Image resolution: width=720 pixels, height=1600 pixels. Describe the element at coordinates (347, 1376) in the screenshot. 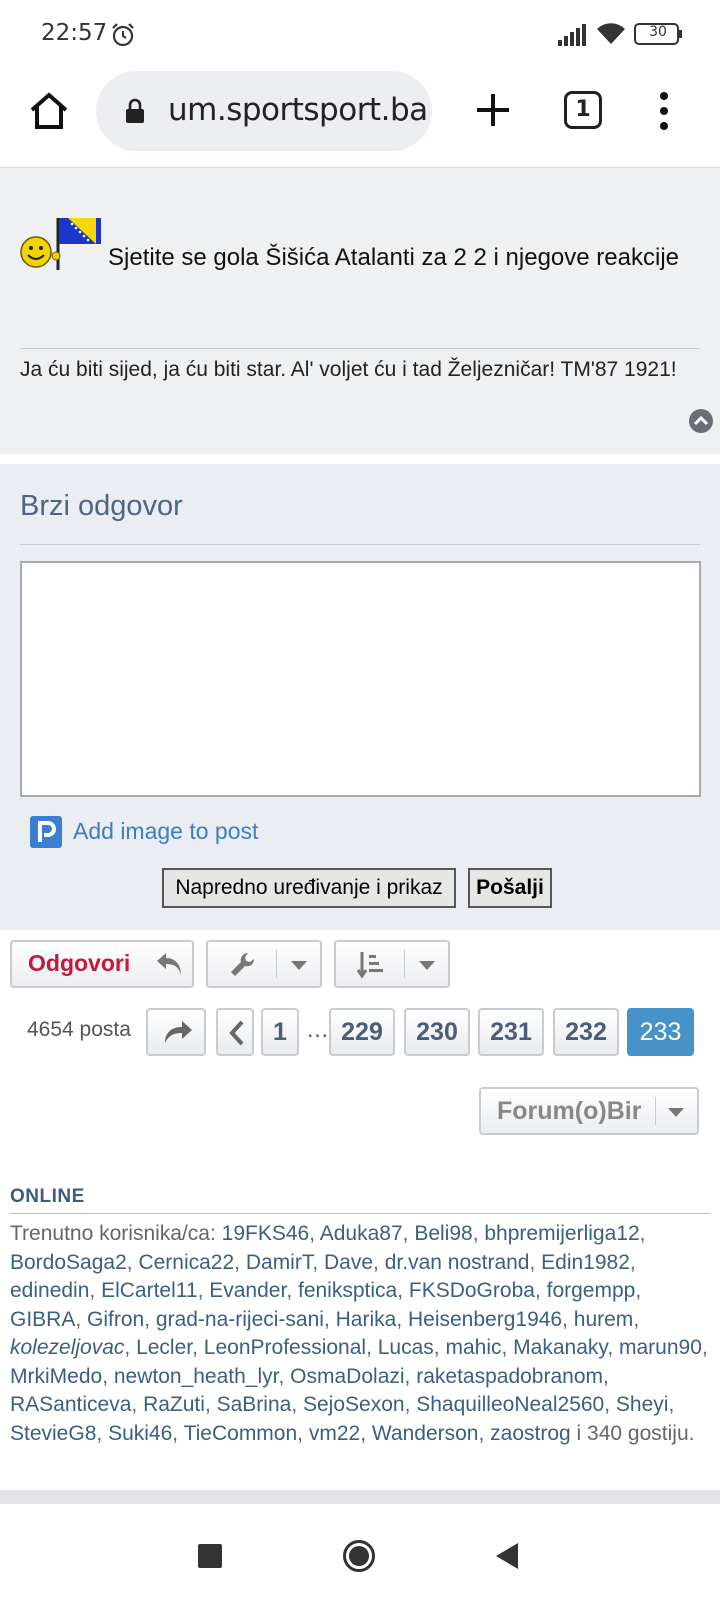

I see `online-user-link: OsmaDolazi` at that location.